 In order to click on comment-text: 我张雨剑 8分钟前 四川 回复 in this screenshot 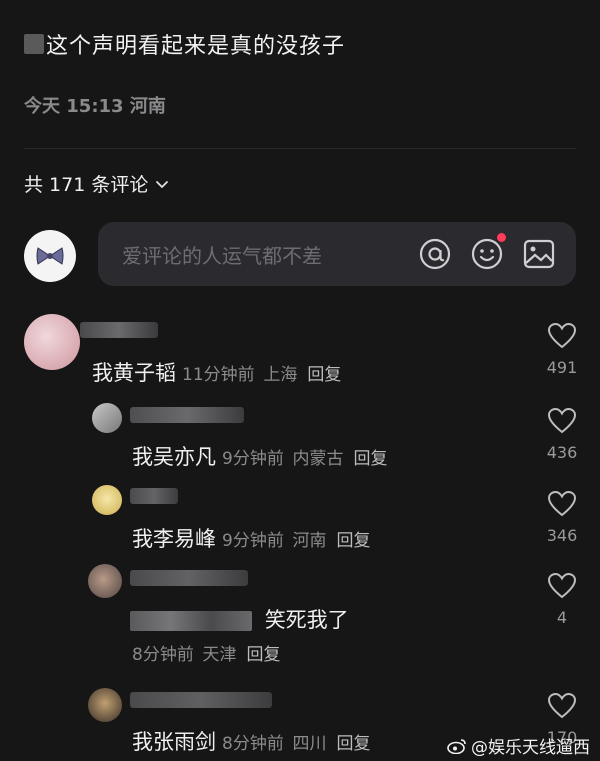, I will do `click(251, 741)`.